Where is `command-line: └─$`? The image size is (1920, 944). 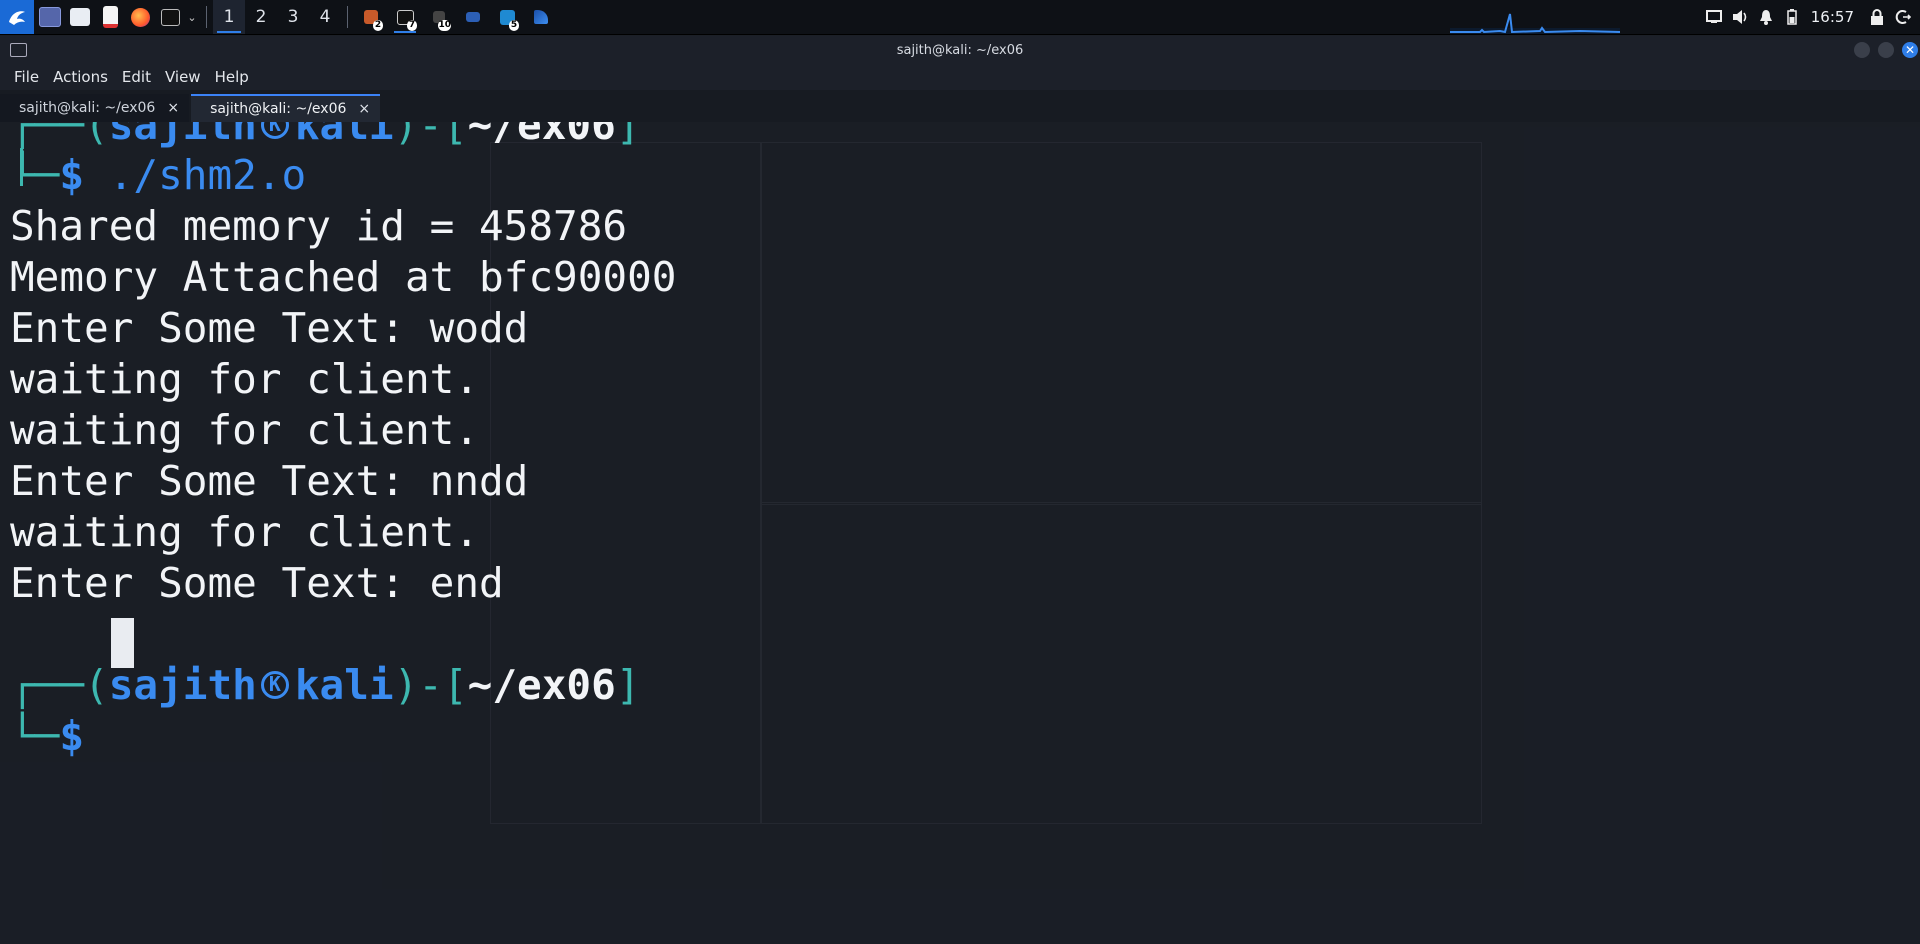 command-line: └─$ is located at coordinates (47, 736).